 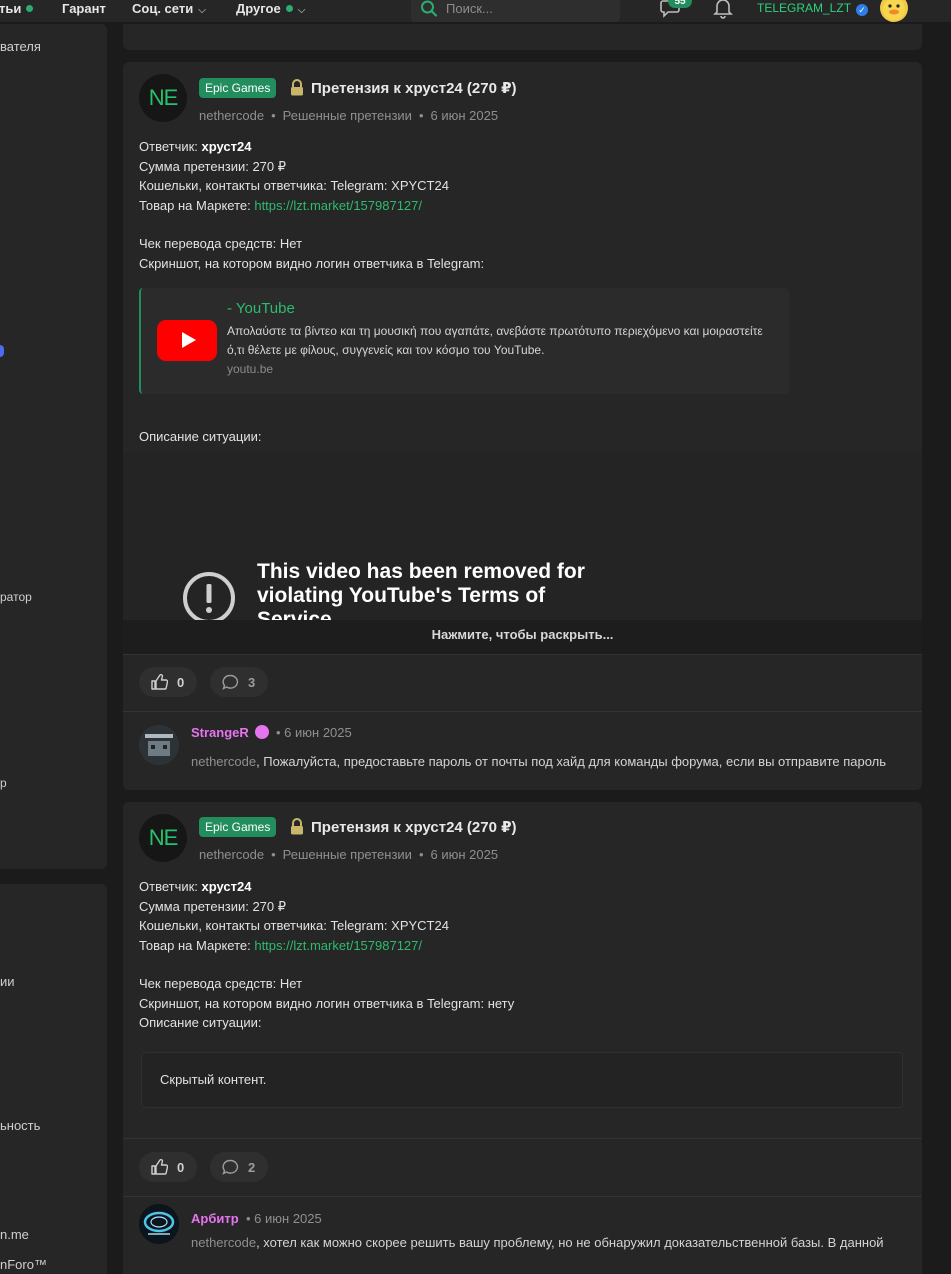 I want to click on comment-button: 2, so click(x=239, y=1167).